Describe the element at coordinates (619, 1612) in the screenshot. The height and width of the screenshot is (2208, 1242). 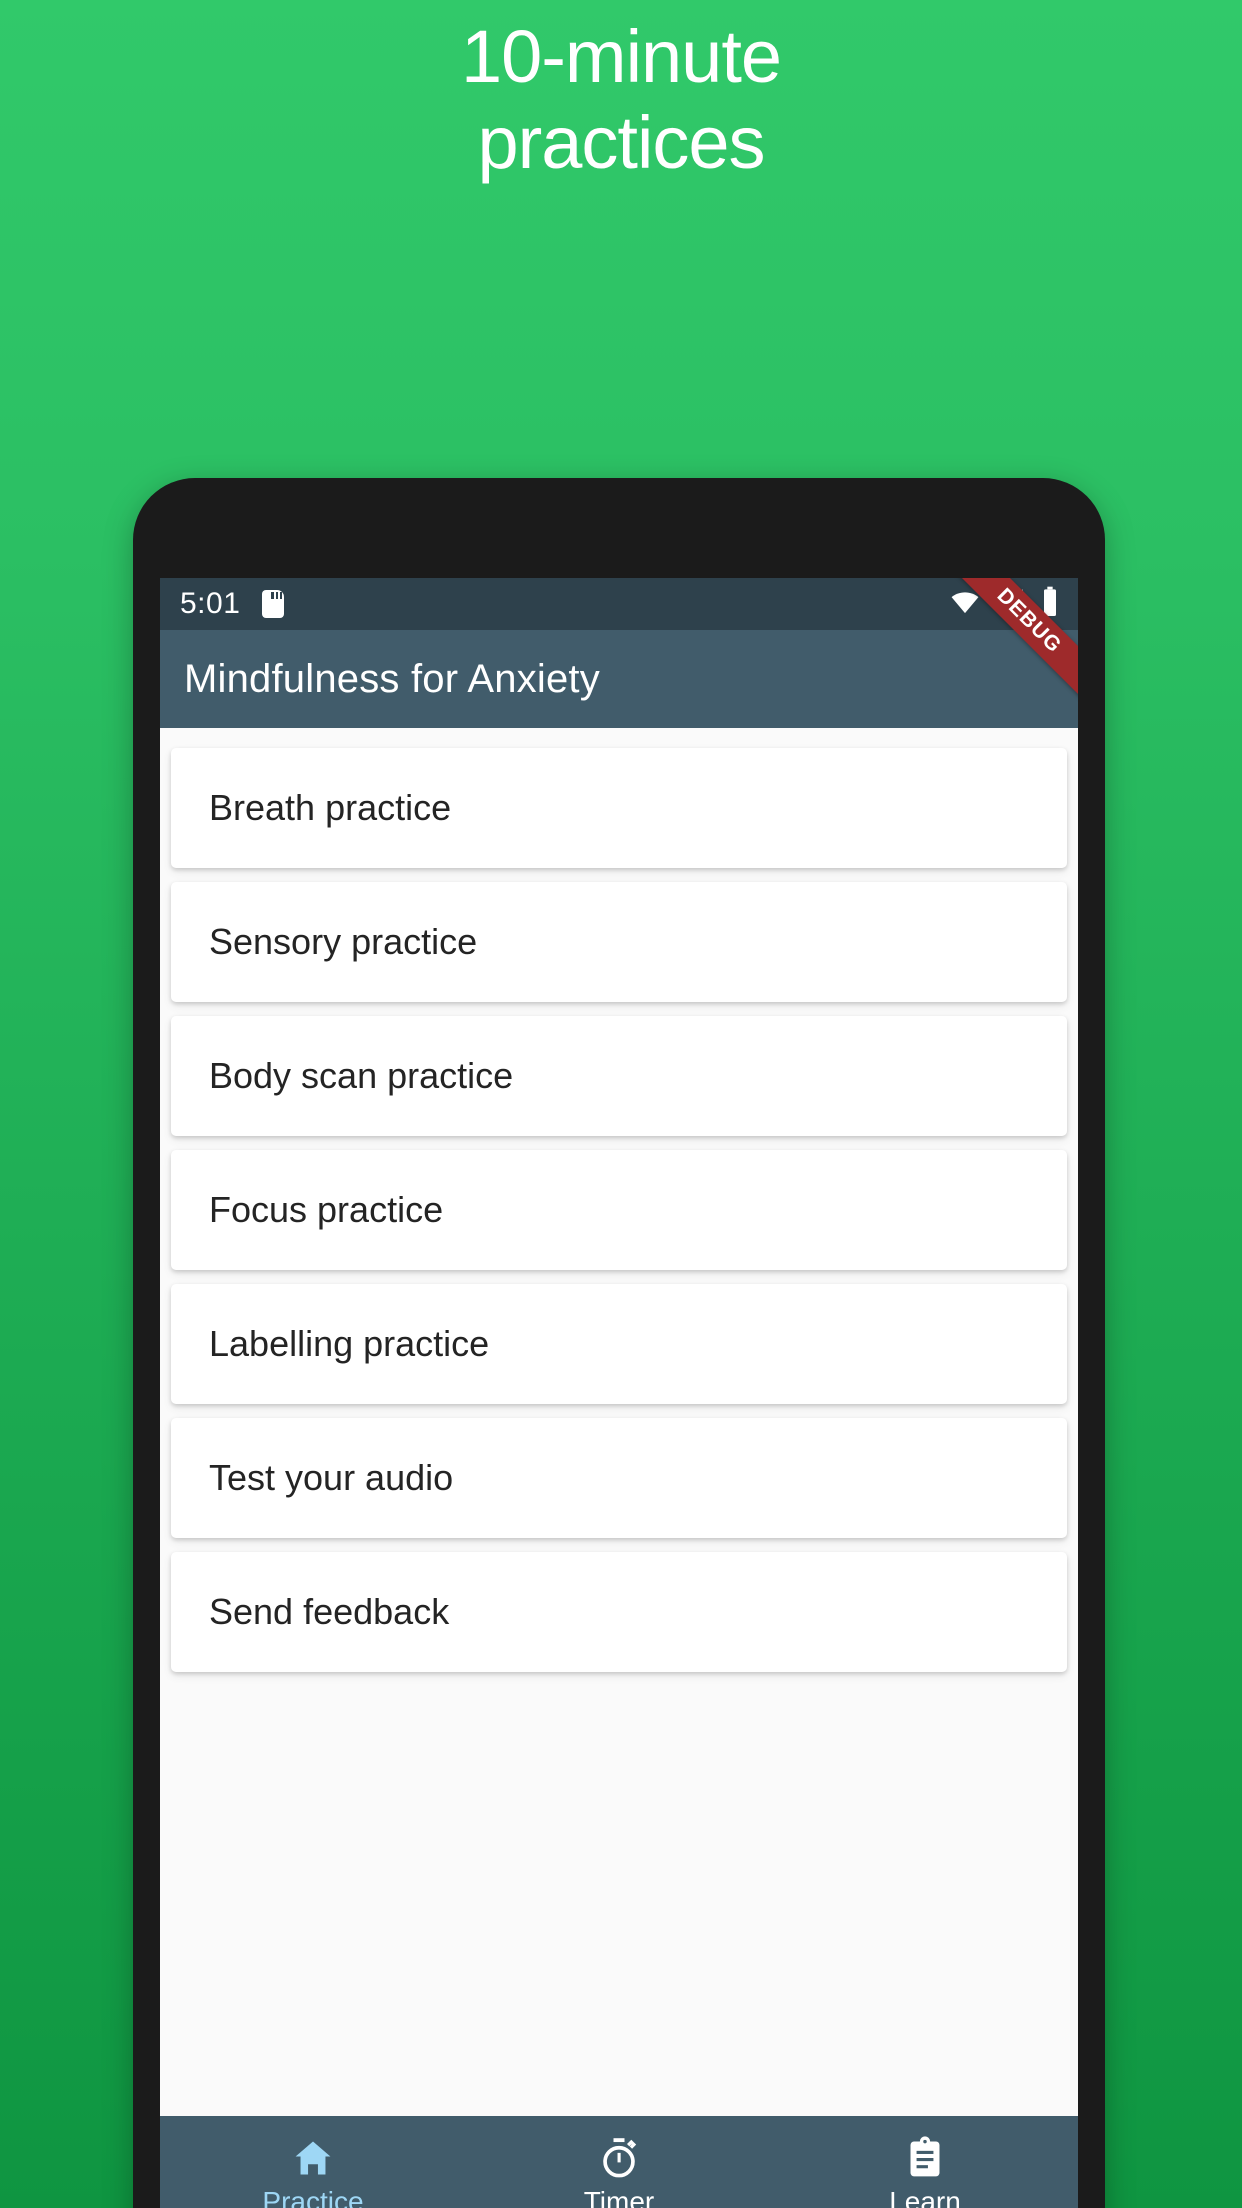
I see `list-item: Send feedback` at that location.